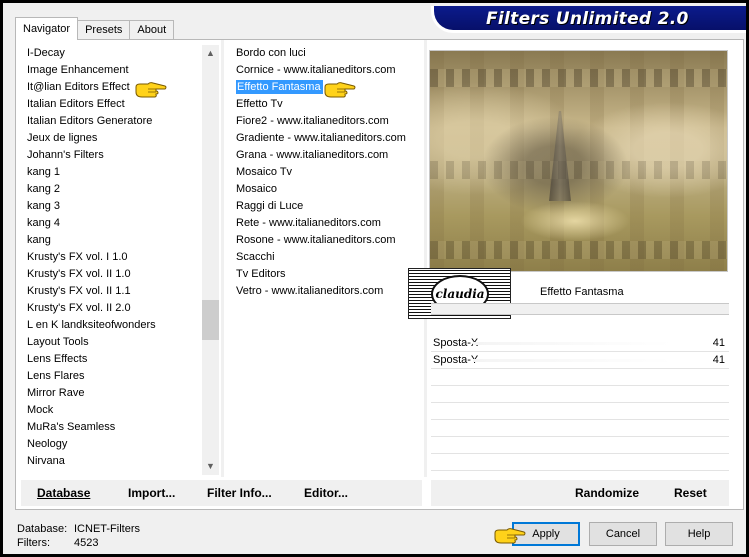 The height and width of the screenshot is (557, 749). What do you see at coordinates (582, 292) in the screenshot?
I see `effect-name: Effetto Fantasma` at bounding box center [582, 292].